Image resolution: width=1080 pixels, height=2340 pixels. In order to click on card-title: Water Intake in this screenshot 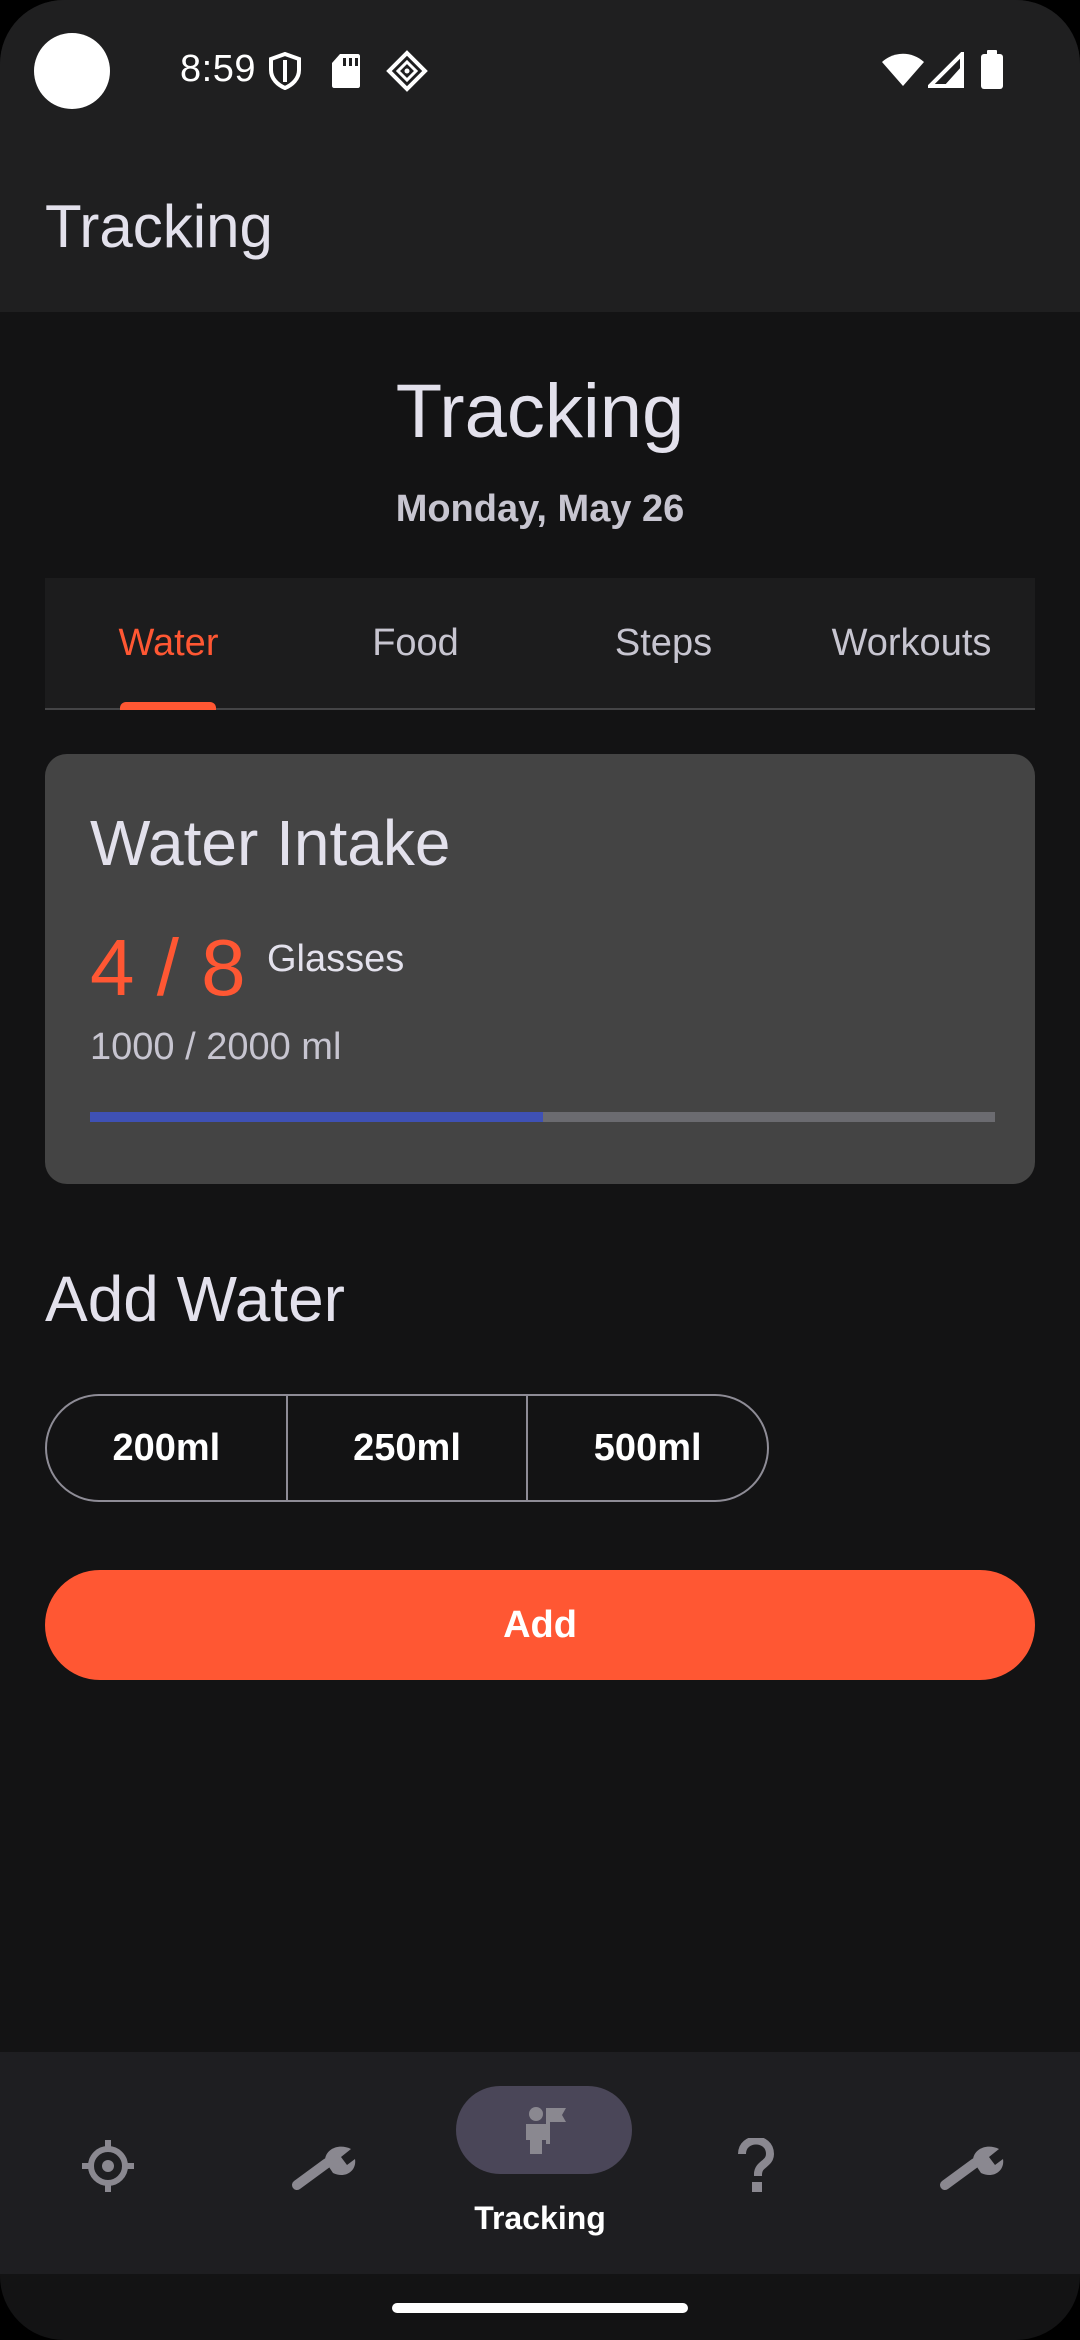, I will do `click(270, 843)`.